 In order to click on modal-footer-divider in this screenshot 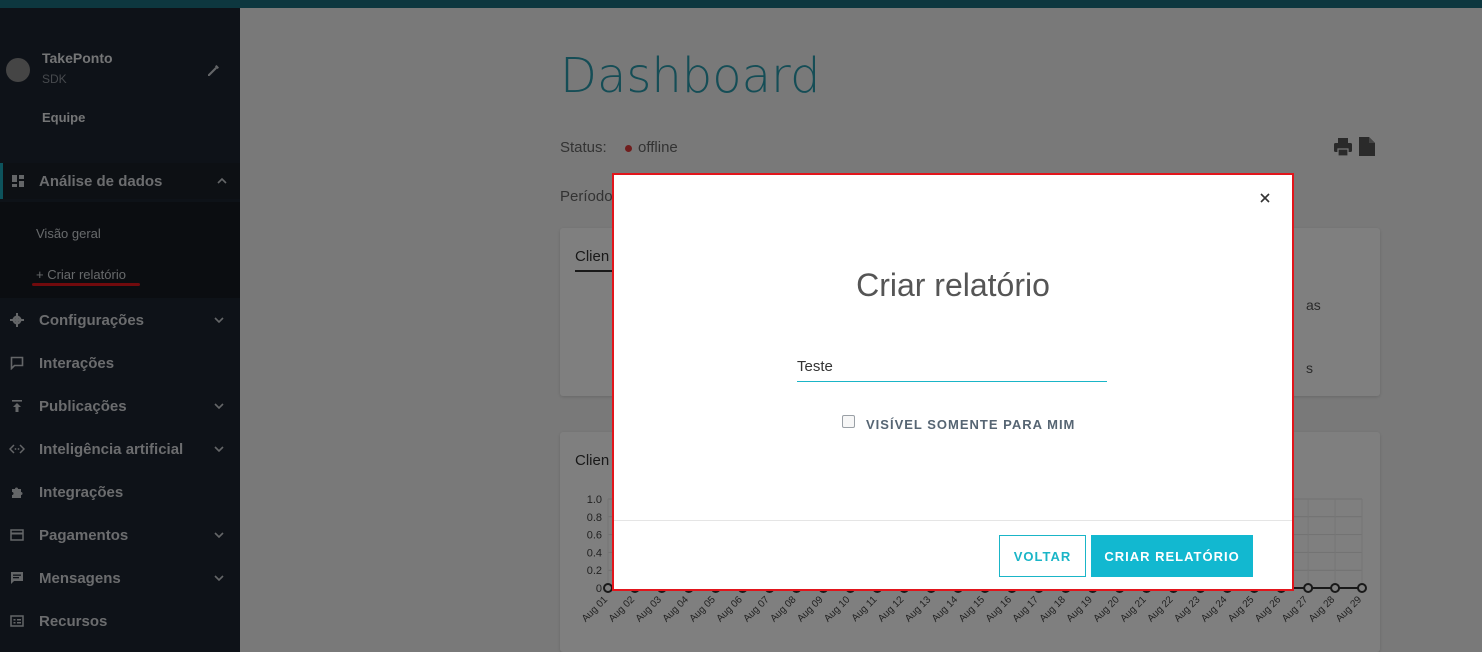, I will do `click(953, 520)`.